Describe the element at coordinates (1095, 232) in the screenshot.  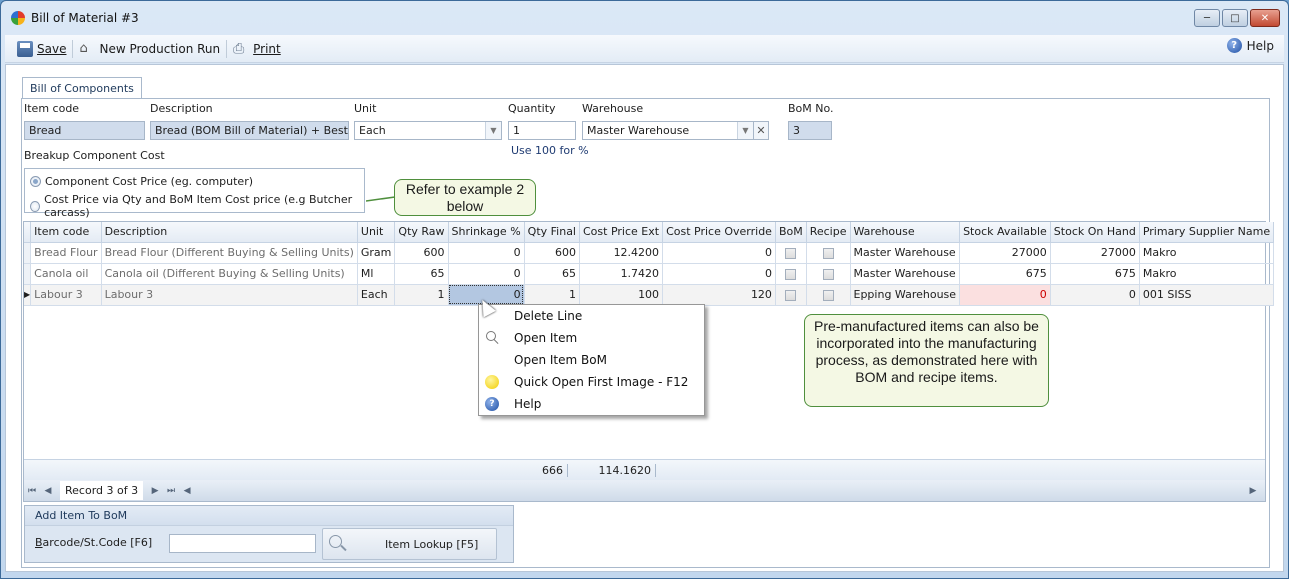
I see `column-header: Stock On Hand` at that location.